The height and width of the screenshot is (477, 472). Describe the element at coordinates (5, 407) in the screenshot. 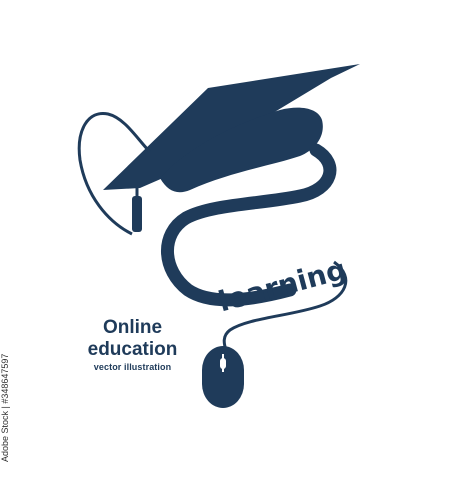

I see `stock-id-label: Adobe Stock | #348647597` at that location.